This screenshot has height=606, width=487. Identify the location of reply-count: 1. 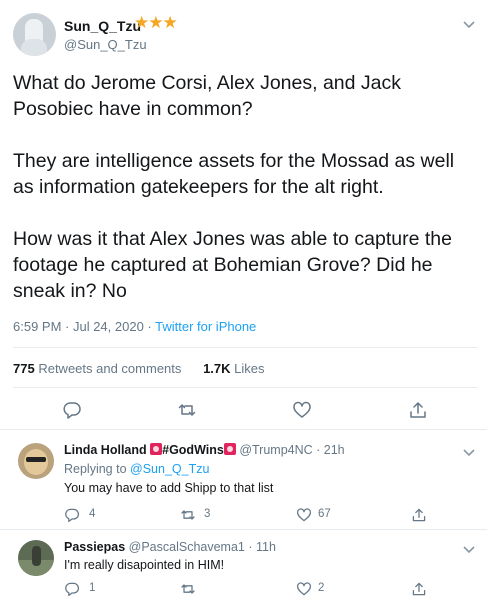
(92, 588).